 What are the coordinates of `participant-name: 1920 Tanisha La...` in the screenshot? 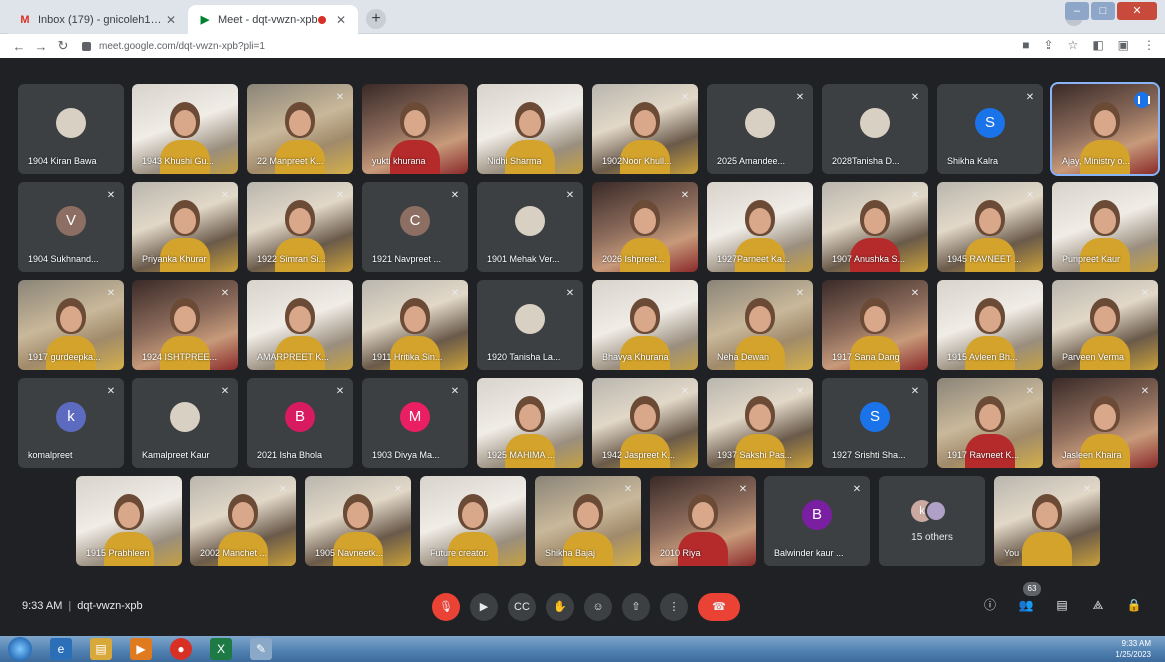 It's located at (524, 357).